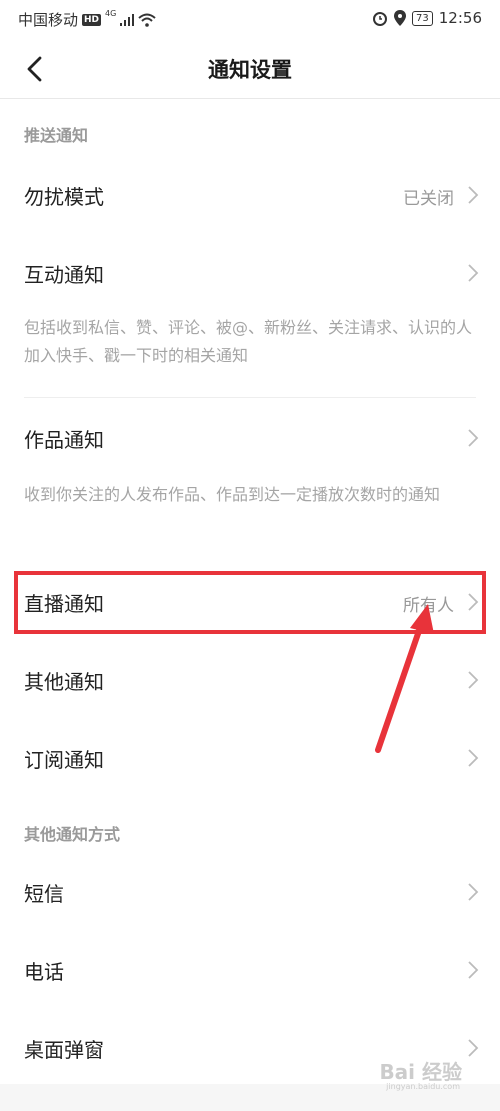 The height and width of the screenshot is (1111, 500). Describe the element at coordinates (404, 678) in the screenshot. I see `annotation-arrow-icon` at that location.